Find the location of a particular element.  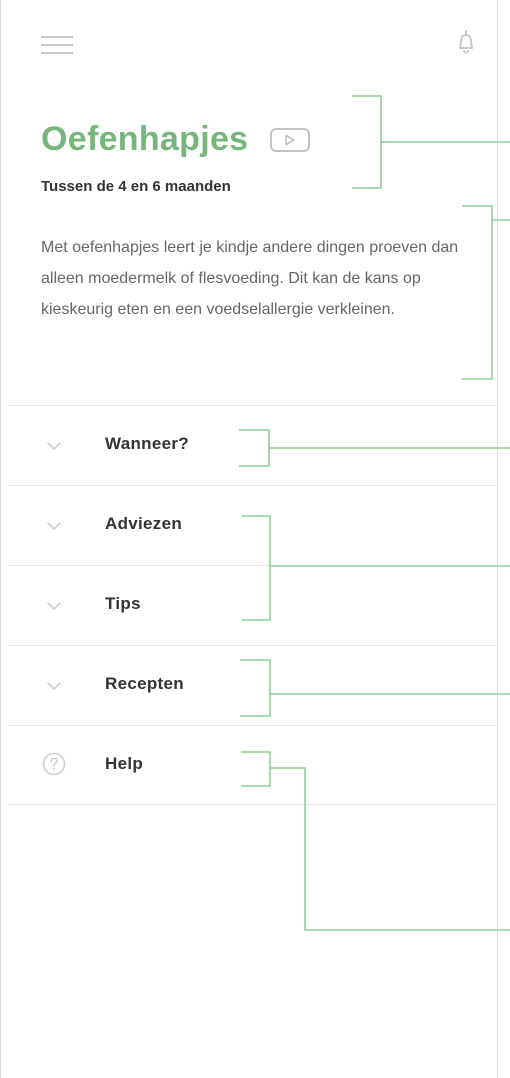

play-icon is located at coordinates (290, 139).